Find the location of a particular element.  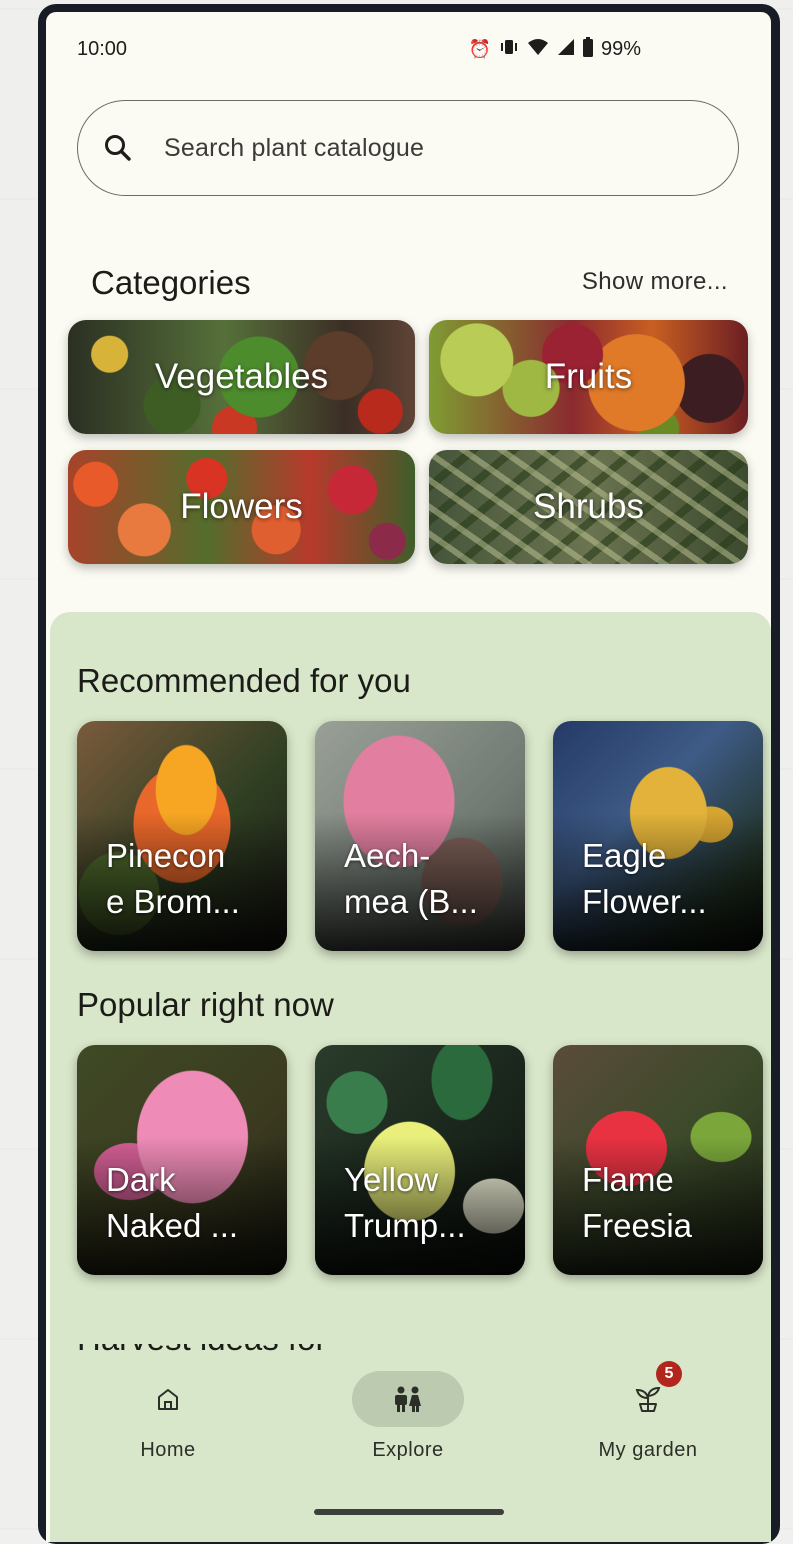

explore-icon is located at coordinates (408, 1399).